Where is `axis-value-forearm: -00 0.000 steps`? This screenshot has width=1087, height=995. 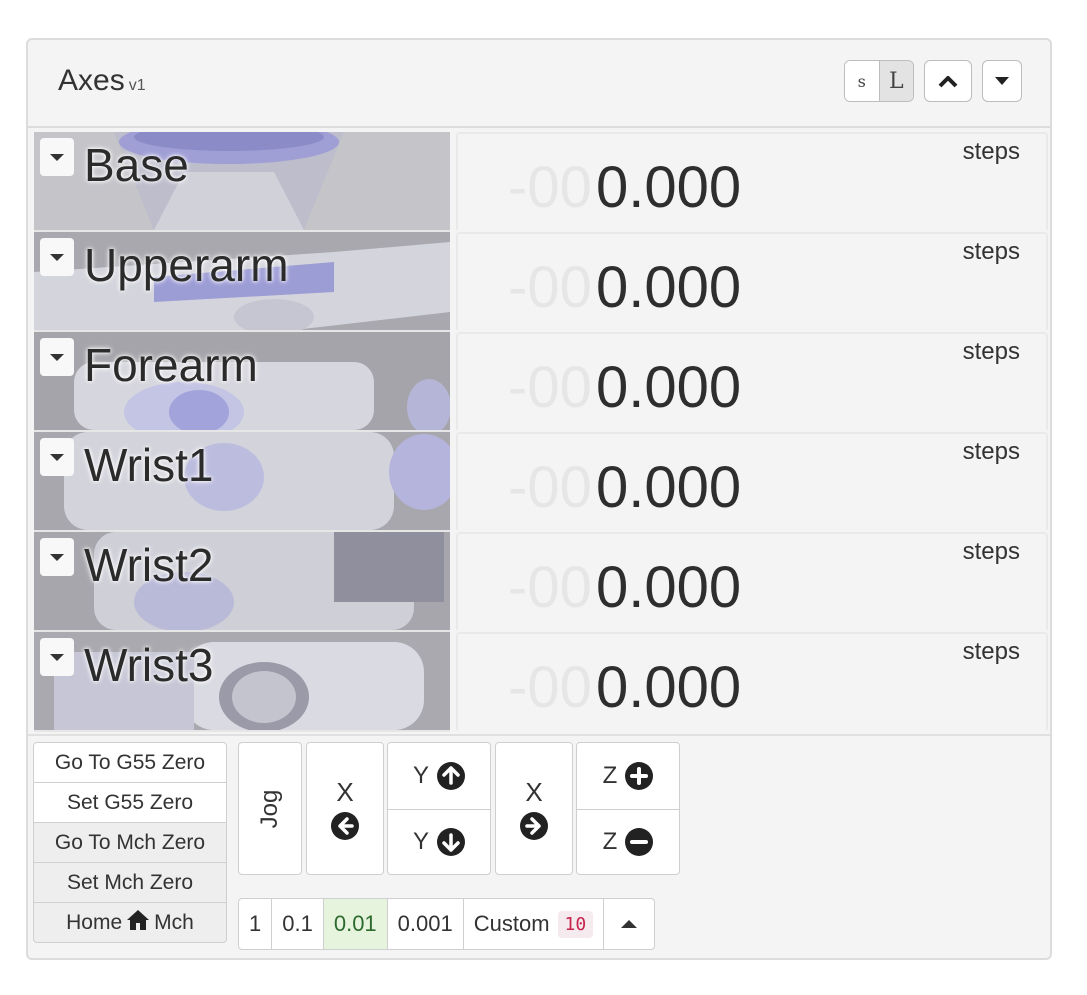
axis-value-forearm: -00 0.000 steps is located at coordinates (752, 381).